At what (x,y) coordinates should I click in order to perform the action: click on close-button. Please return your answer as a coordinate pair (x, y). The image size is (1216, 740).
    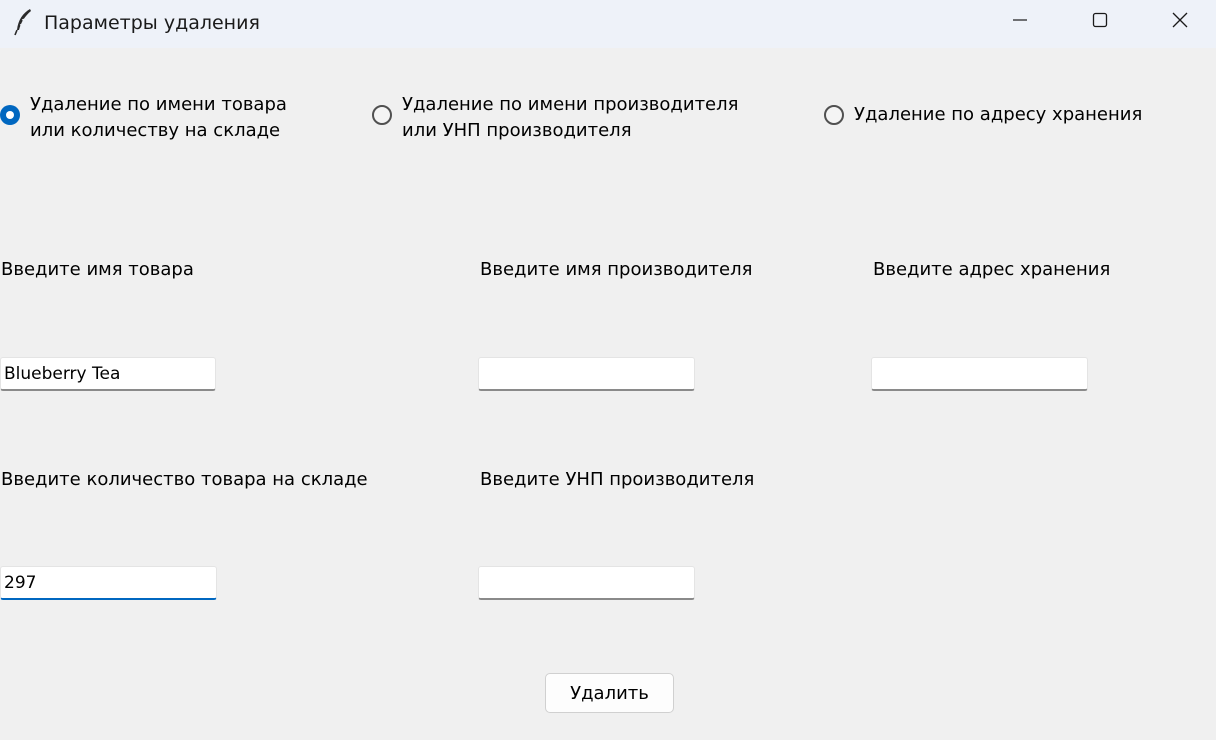
    Looking at the image, I should click on (1180, 22).